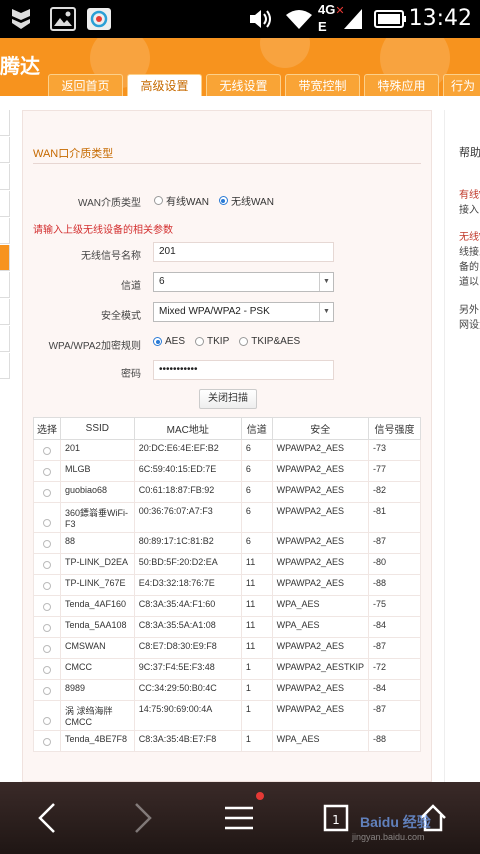 This screenshot has width=480, height=854. Describe the element at coordinates (227, 741) in the screenshot. I see `table-row: Tenda_4BE7F8 C8:3A:35:4B:E7:F8 1 WPA_AES -88` at that location.